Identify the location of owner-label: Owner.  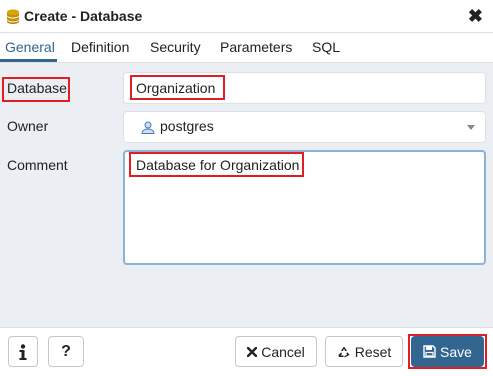
(28, 126).